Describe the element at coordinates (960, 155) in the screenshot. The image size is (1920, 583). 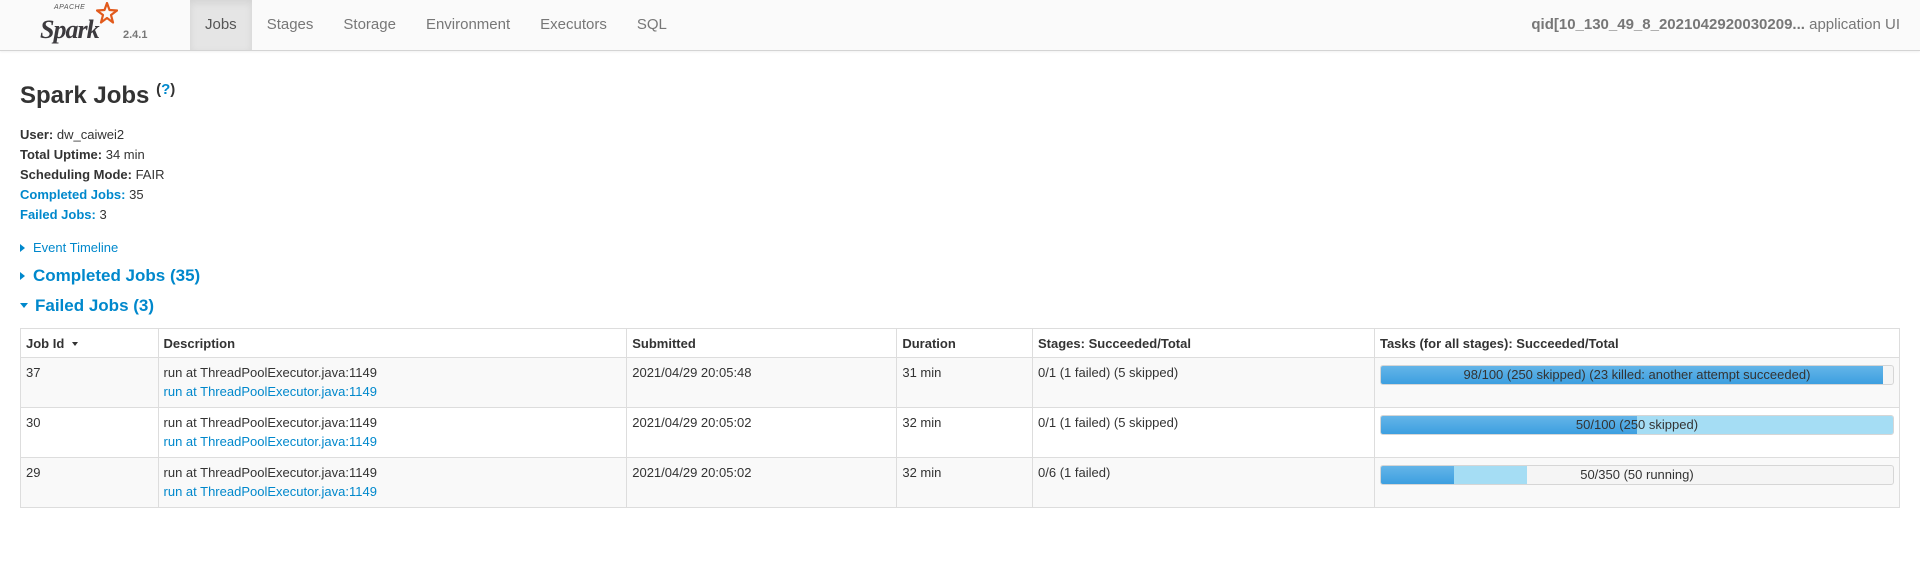
I see `summary-uptime: Total Uptime: 34 min` at that location.